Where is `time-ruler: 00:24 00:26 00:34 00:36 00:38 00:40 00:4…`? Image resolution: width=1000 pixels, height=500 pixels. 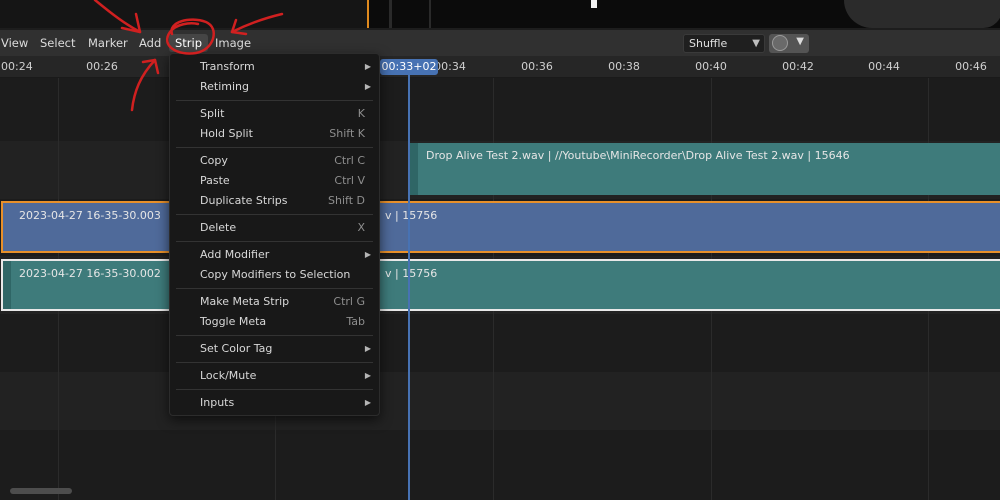
time-ruler: 00:24 00:26 00:34 00:36 00:38 00:40 00:4… is located at coordinates (500, 67).